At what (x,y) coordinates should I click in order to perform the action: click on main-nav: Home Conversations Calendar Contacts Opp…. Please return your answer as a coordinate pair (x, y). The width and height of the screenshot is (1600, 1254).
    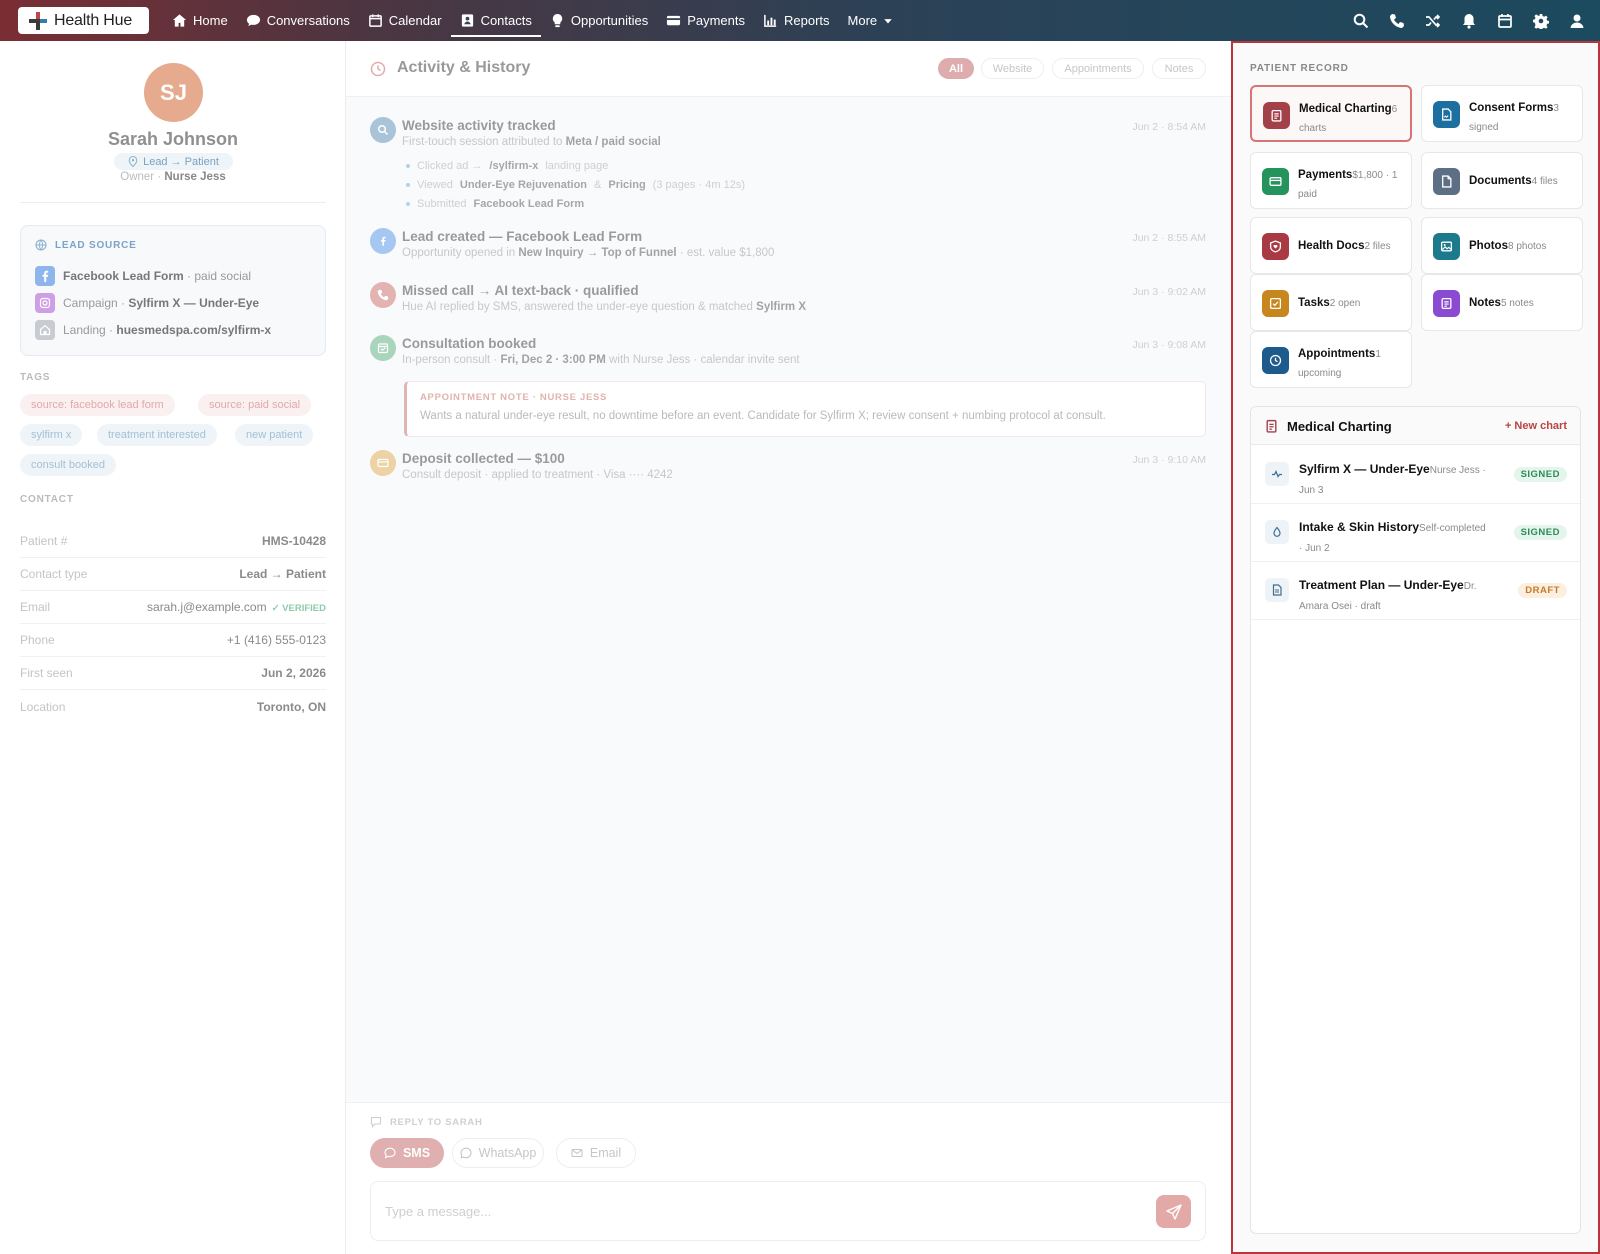
    Looking at the image, I should click on (532, 20).